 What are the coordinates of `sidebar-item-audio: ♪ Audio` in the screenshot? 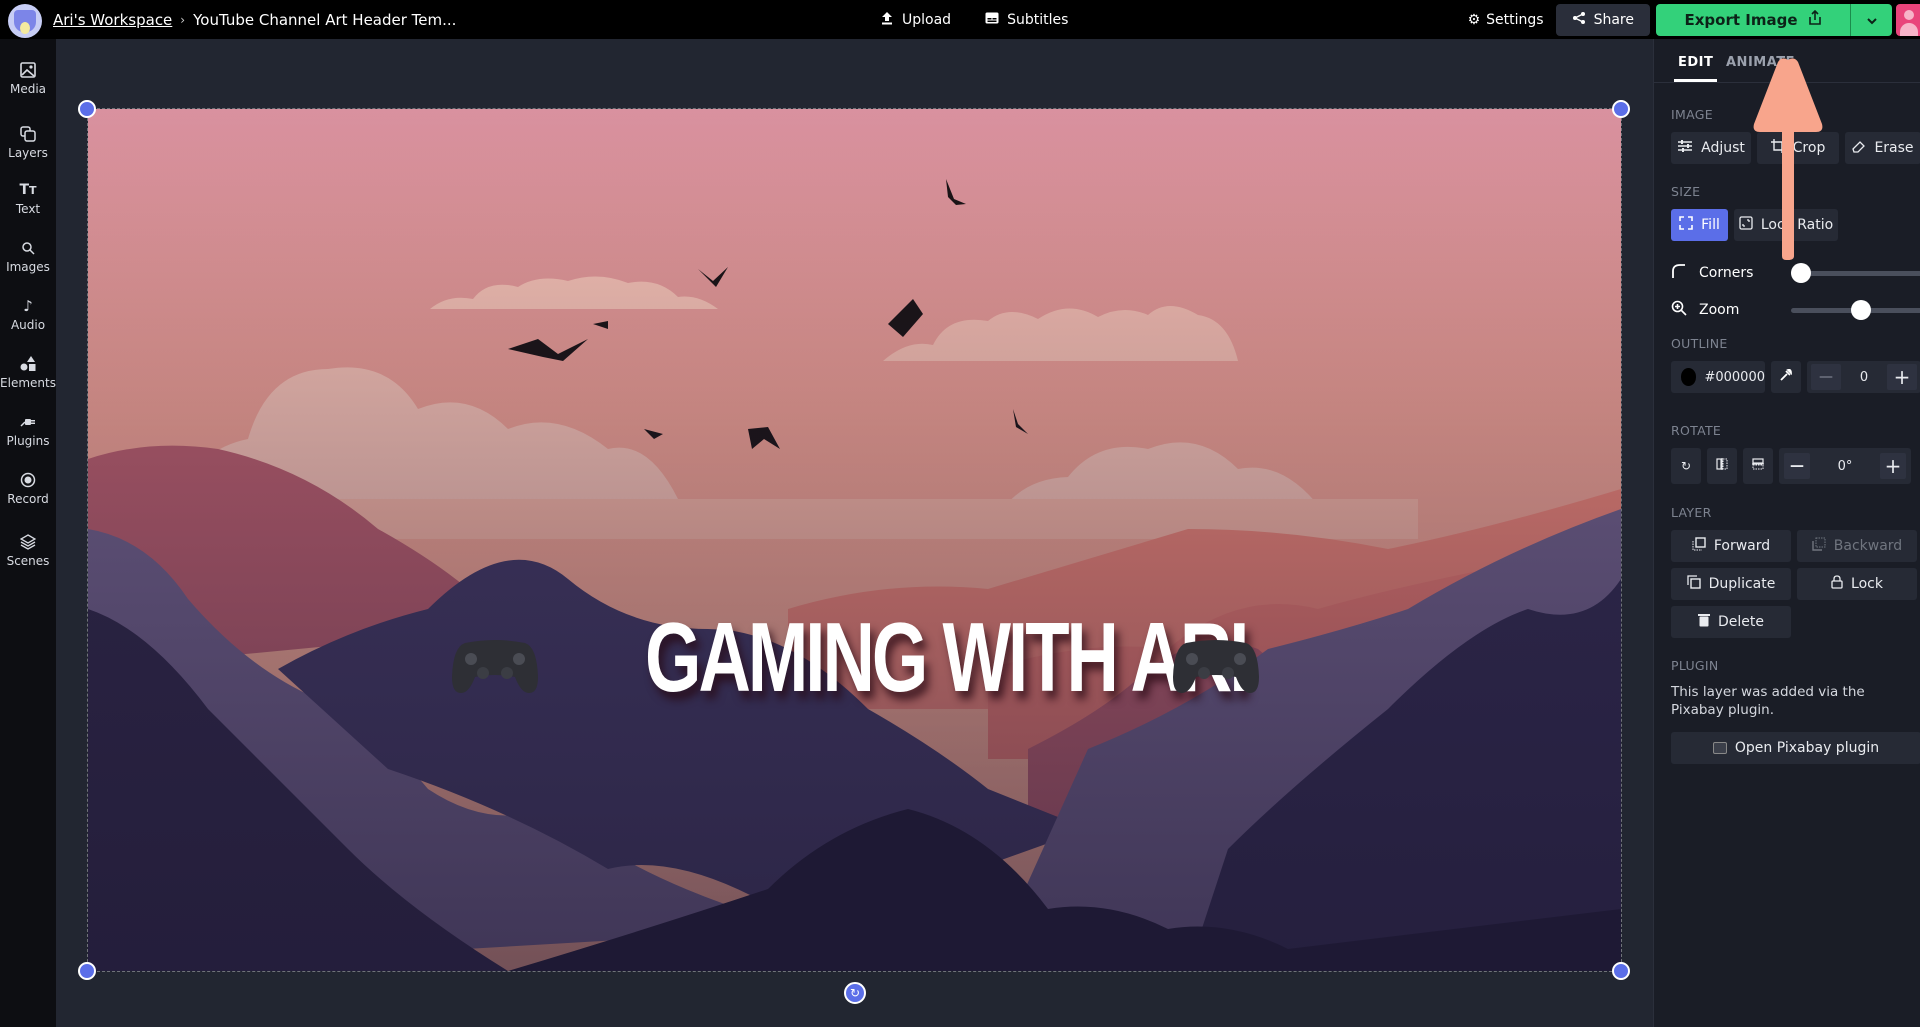 It's located at (28, 314).